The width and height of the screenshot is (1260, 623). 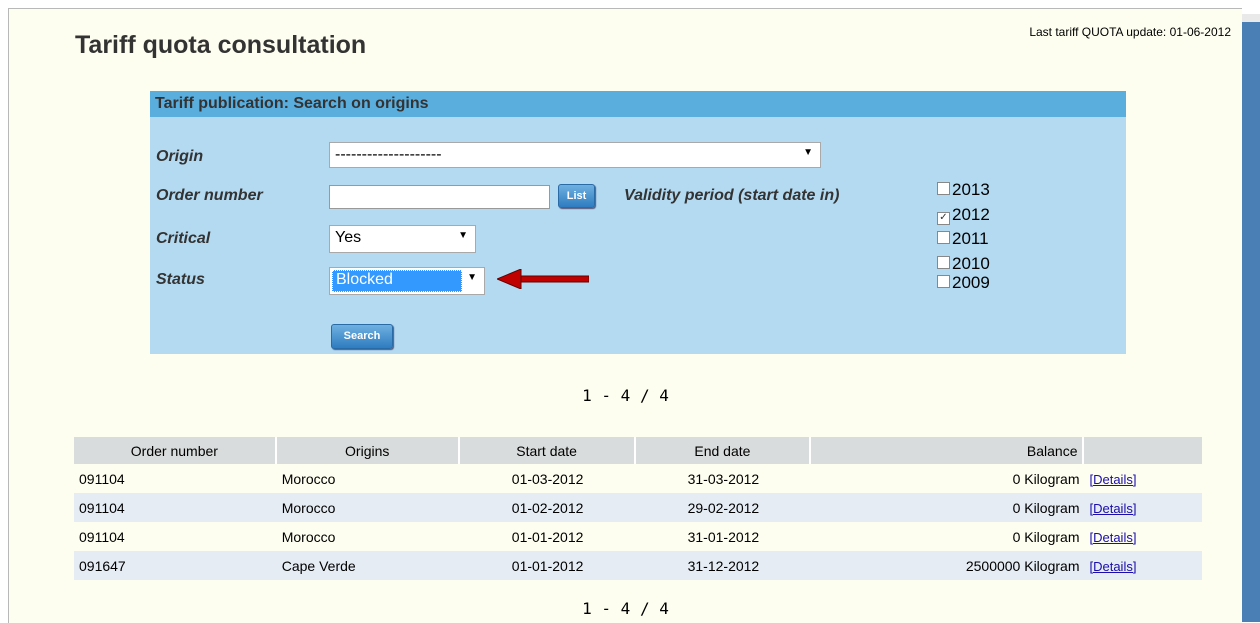 I want to click on year-checkbox: ✓, so click(x=943, y=218).